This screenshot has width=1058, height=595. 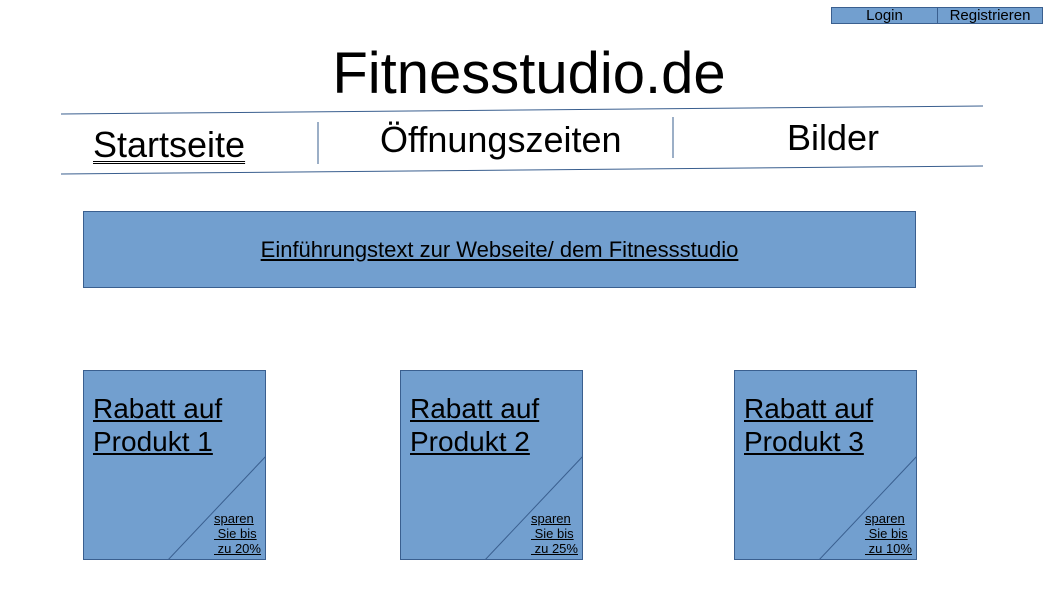 I want to click on nav-bottom-line, so click(x=522, y=170).